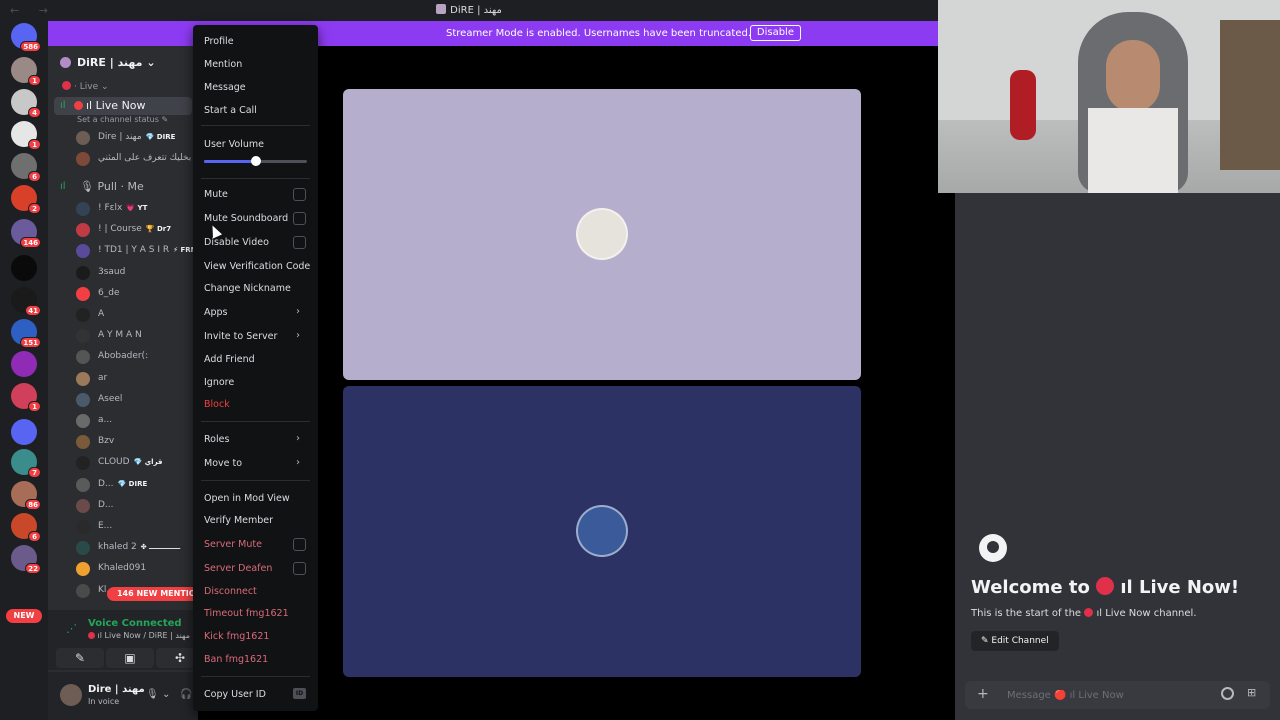 The image size is (1280, 720). Describe the element at coordinates (24, 616) in the screenshot. I see `new-unreads-pill: NEW` at that location.